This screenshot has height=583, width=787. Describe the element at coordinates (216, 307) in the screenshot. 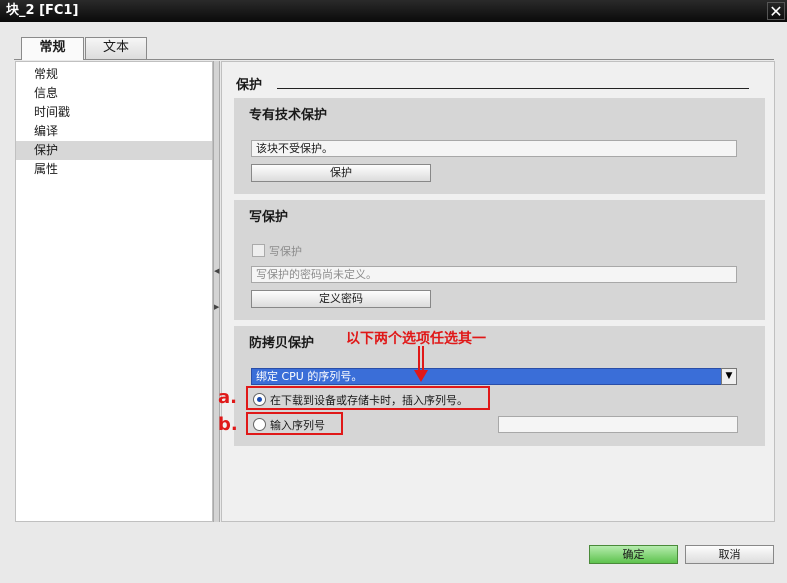

I see `expand-right-icon: ▶` at that location.